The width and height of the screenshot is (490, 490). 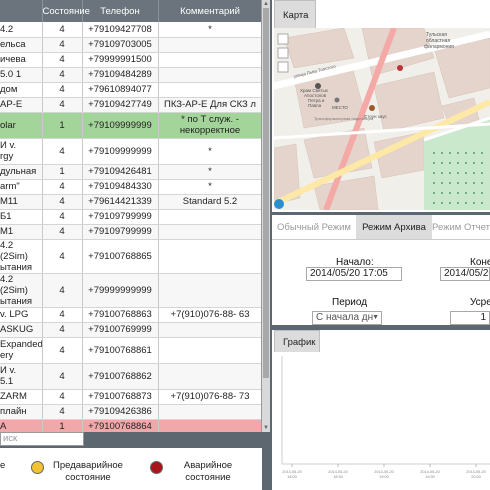 What do you see at coordinates (21, 30) in the screenshot?
I see `cell-name: 4.2` at bounding box center [21, 30].